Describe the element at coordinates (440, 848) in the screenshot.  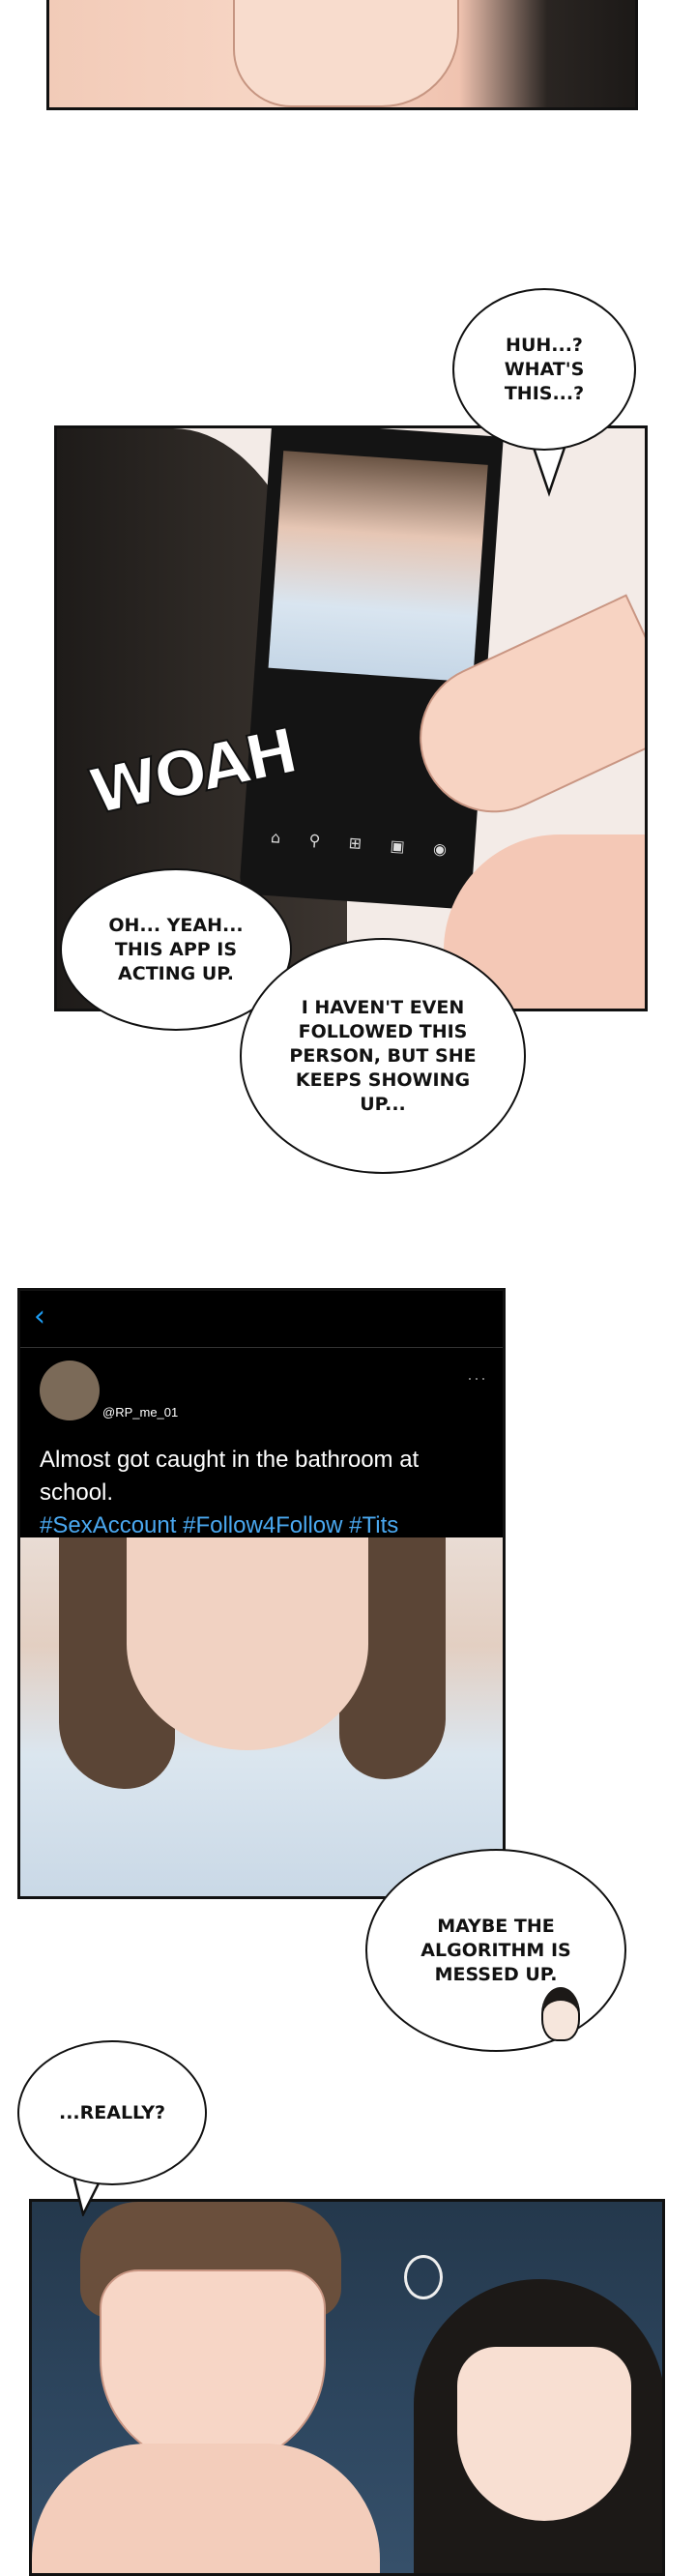
I see `profile-icon: ◉` at that location.